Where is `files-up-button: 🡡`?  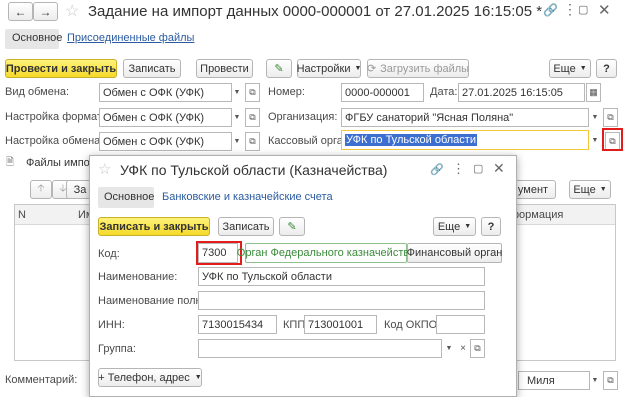
files-up-button: 🡡 is located at coordinates (41, 189).